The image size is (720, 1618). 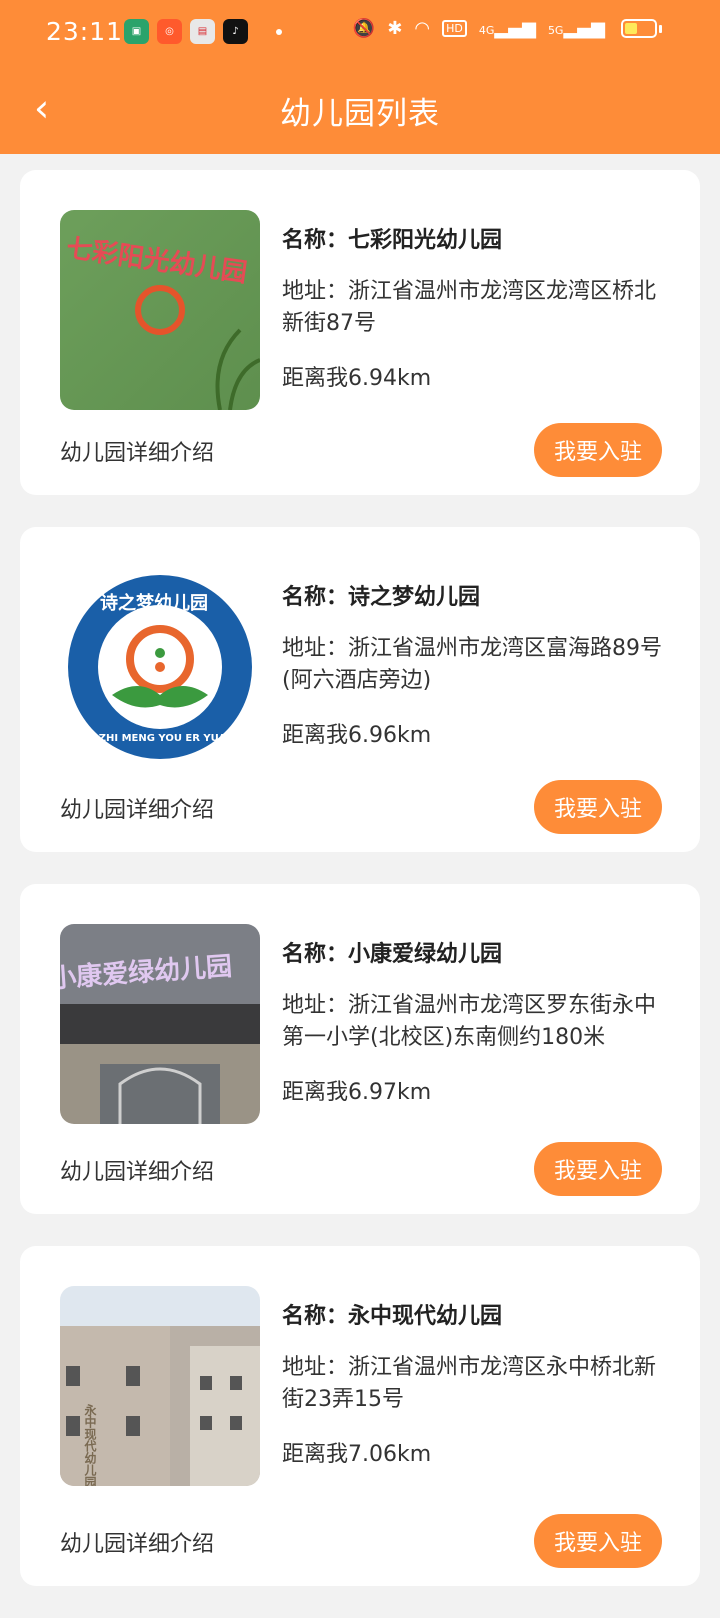 What do you see at coordinates (360, 114) in the screenshot?
I see `page-title: 幼儿园列表` at bounding box center [360, 114].